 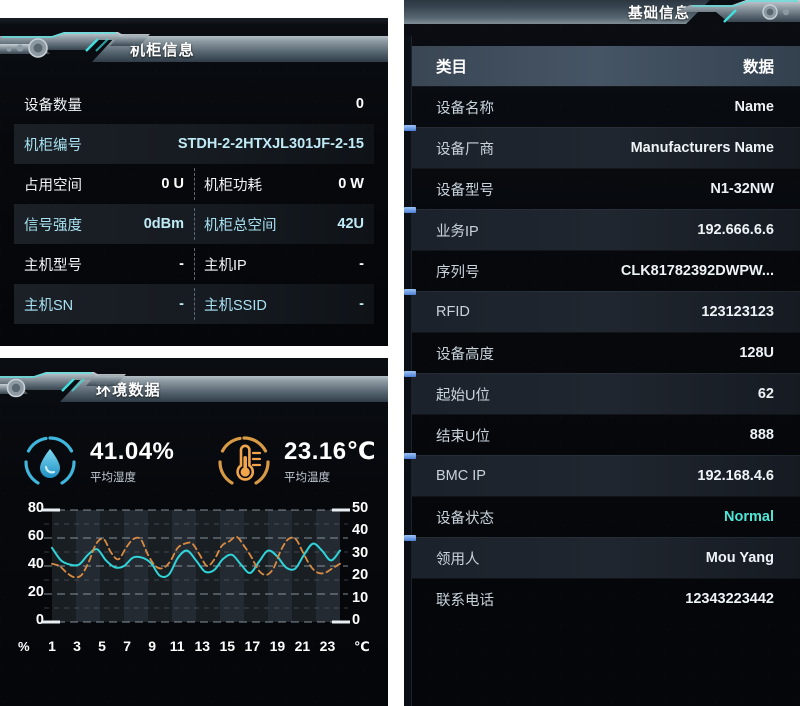 What do you see at coordinates (132, 452) in the screenshot?
I see `humidity-value: 41.04%` at bounding box center [132, 452].